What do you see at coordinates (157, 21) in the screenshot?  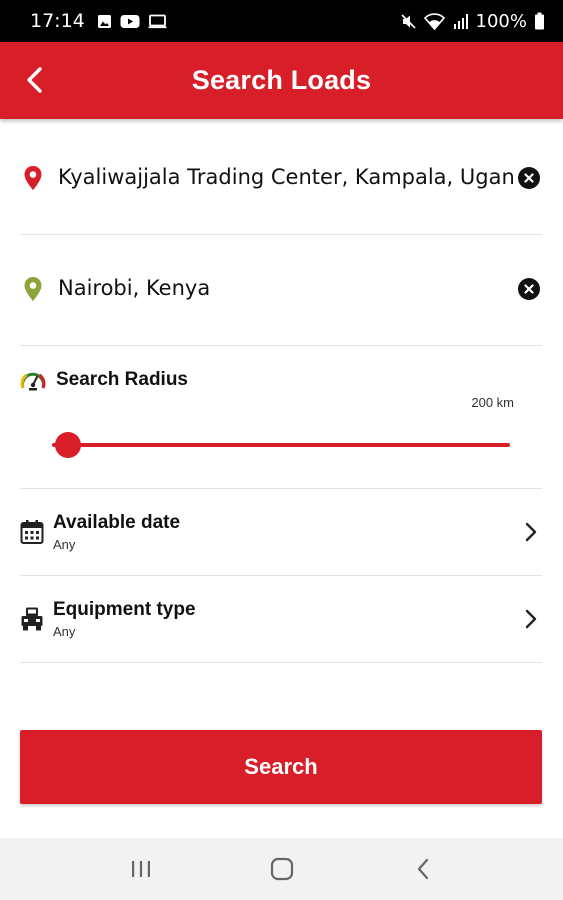 I see `cast-icon` at bounding box center [157, 21].